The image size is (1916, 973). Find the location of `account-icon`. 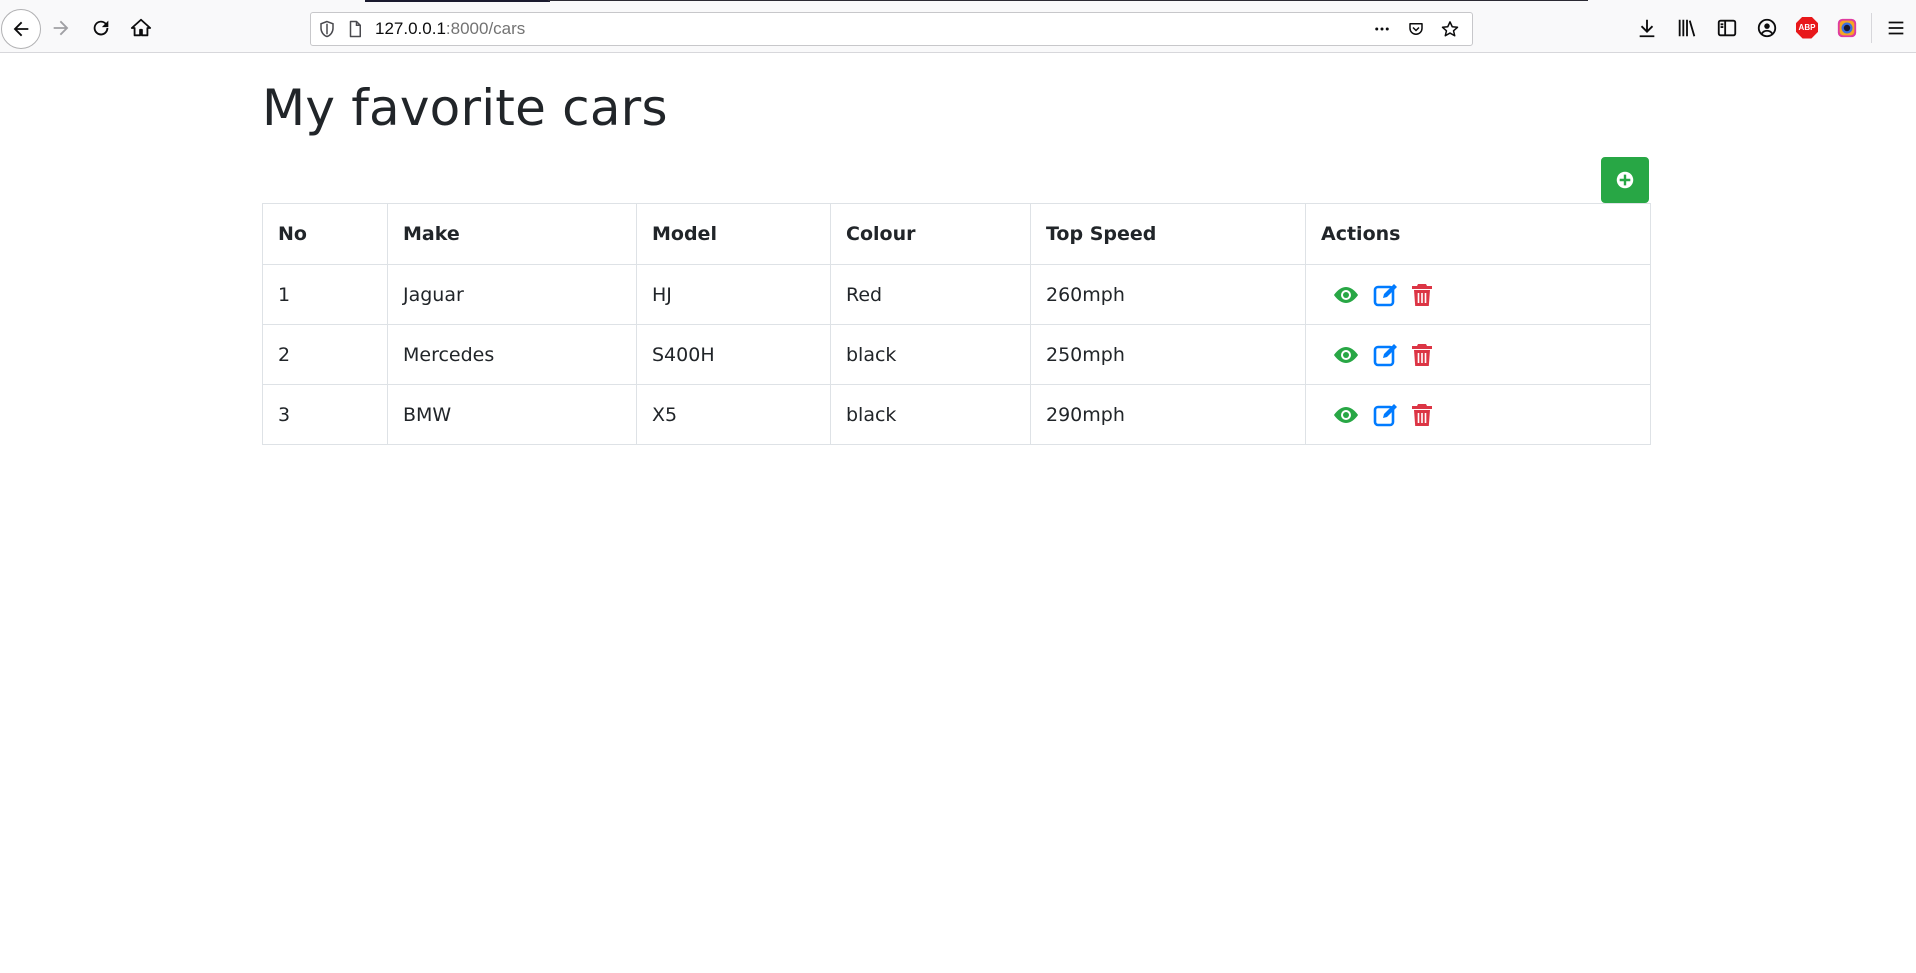

account-icon is located at coordinates (1767, 28).